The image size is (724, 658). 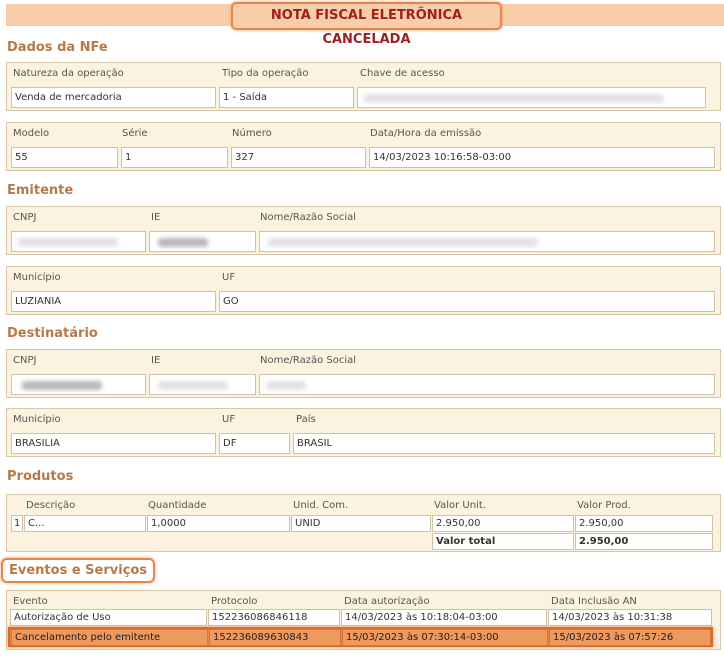 I want to click on destinatario-local-box: Município UF País BRASILIA DF BRASIL, so click(x=363, y=432).